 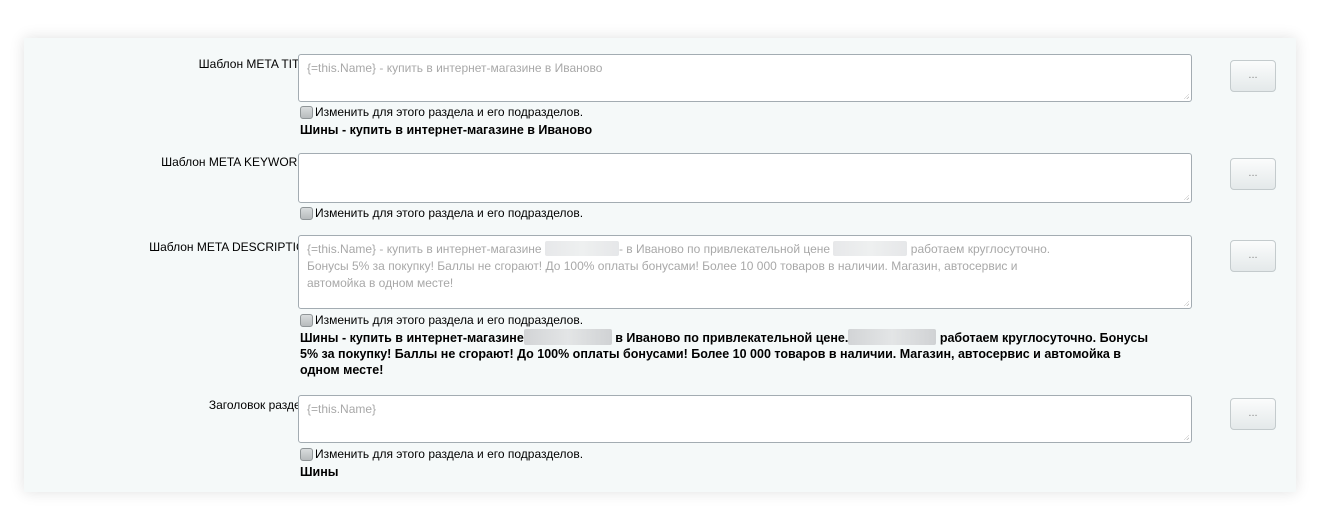 I want to click on section-heading-preview: Шины, so click(x=319, y=472).